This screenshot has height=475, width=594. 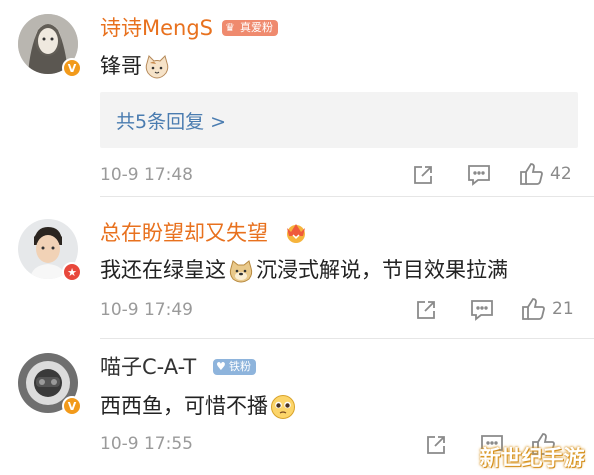 What do you see at coordinates (157, 67) in the screenshot?
I see `cat-face-emoji` at bounding box center [157, 67].